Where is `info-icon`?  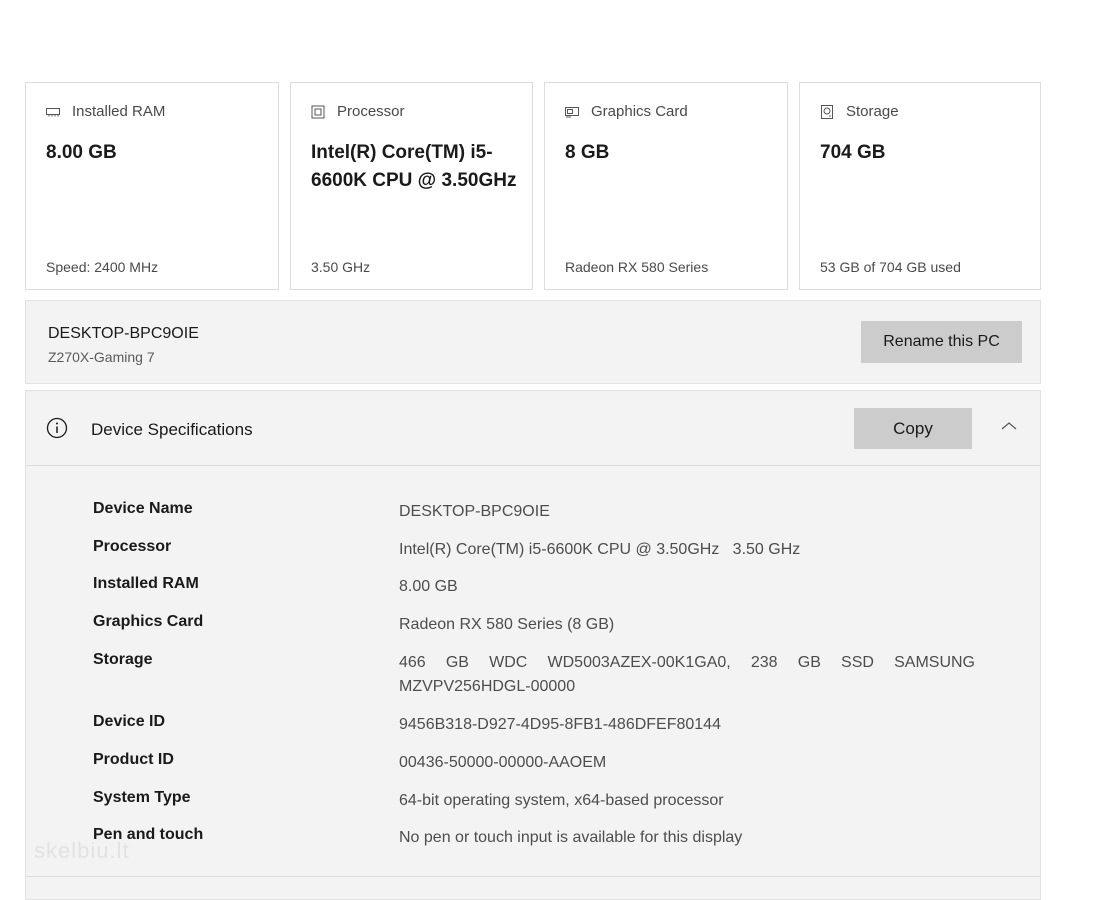
info-icon is located at coordinates (57, 428).